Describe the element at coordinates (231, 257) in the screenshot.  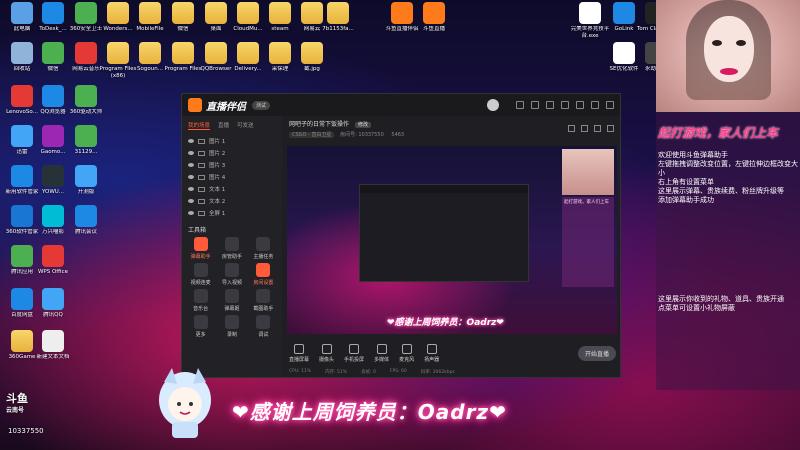
I see `tool-label: 房管助手` at that location.